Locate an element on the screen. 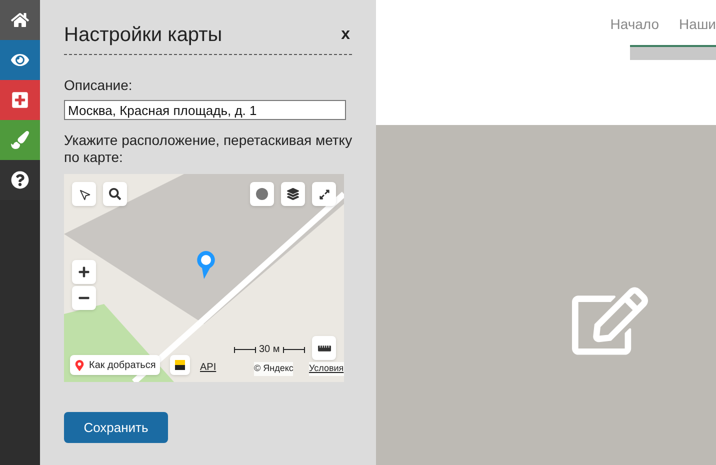 This screenshot has width=716, height=465. eye-icon is located at coordinates (20, 60).